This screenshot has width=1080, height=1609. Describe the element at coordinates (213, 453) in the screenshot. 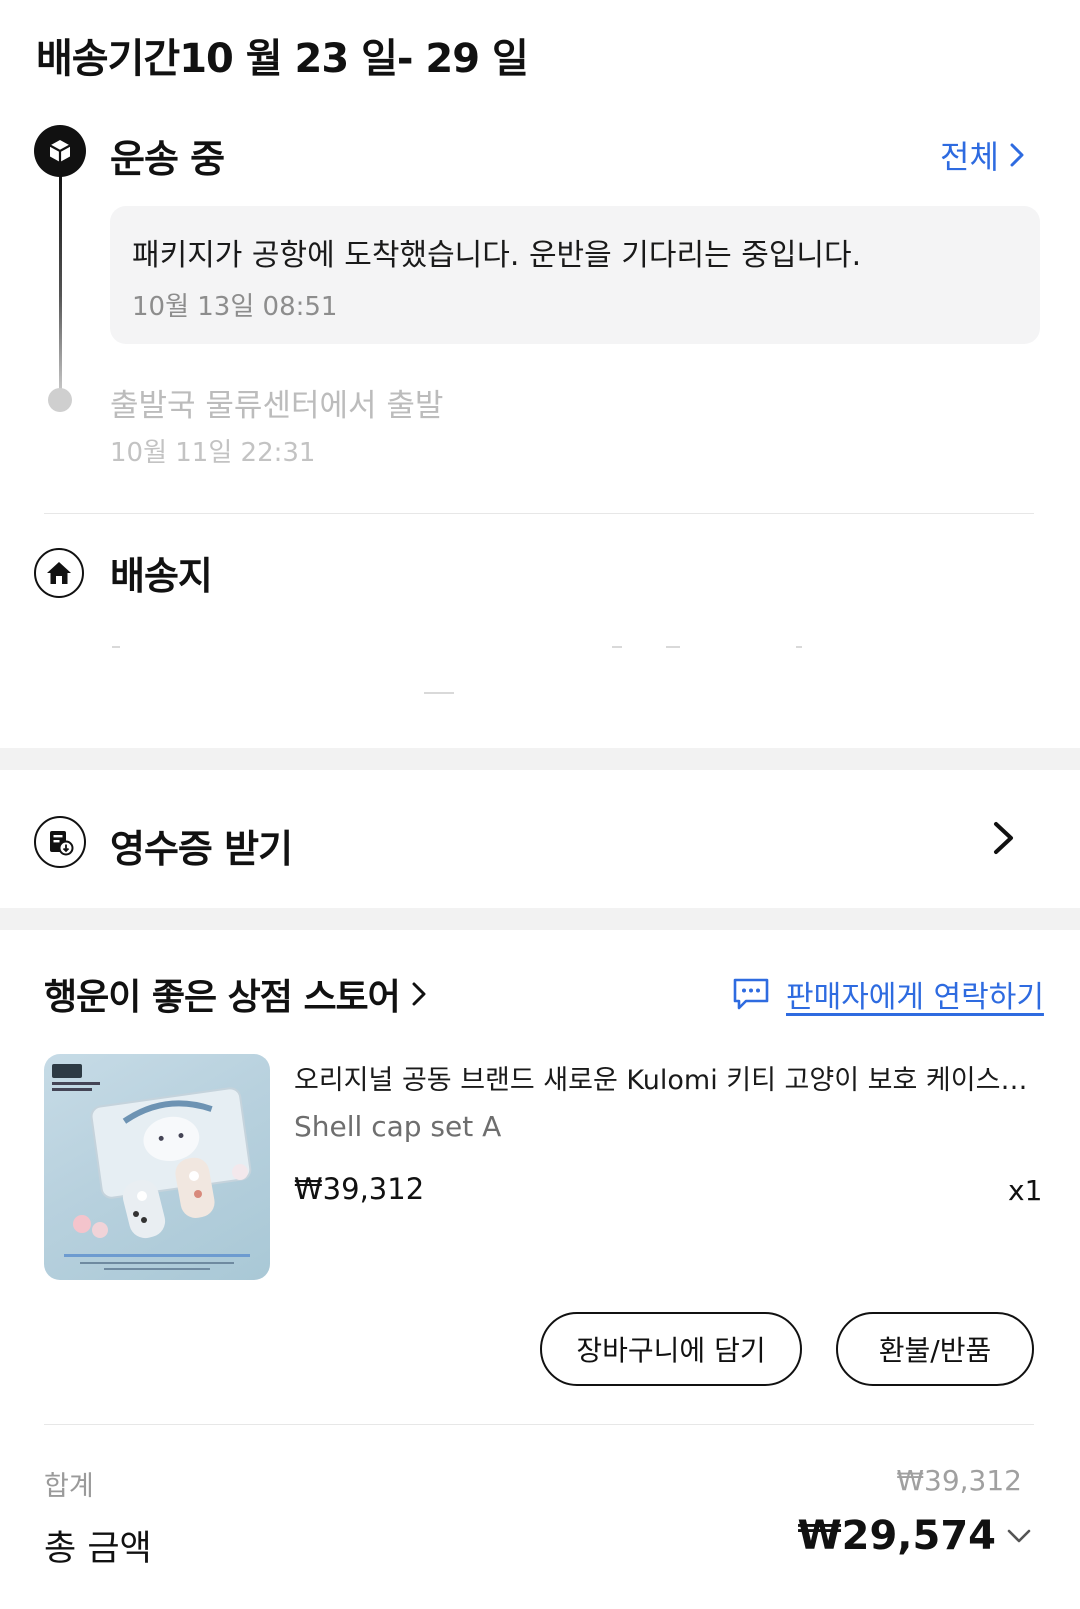

I see `previous-event-time: 10월 11일 22:31` at that location.